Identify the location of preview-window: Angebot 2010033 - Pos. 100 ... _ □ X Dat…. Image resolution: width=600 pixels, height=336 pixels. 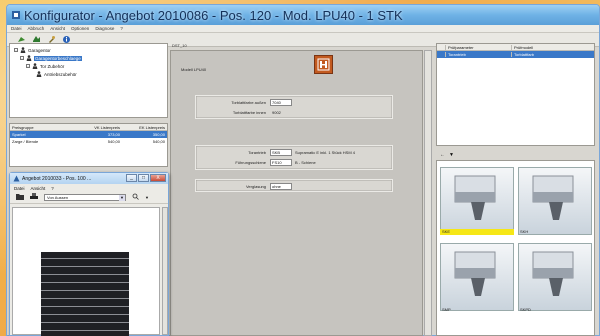
(89, 254).